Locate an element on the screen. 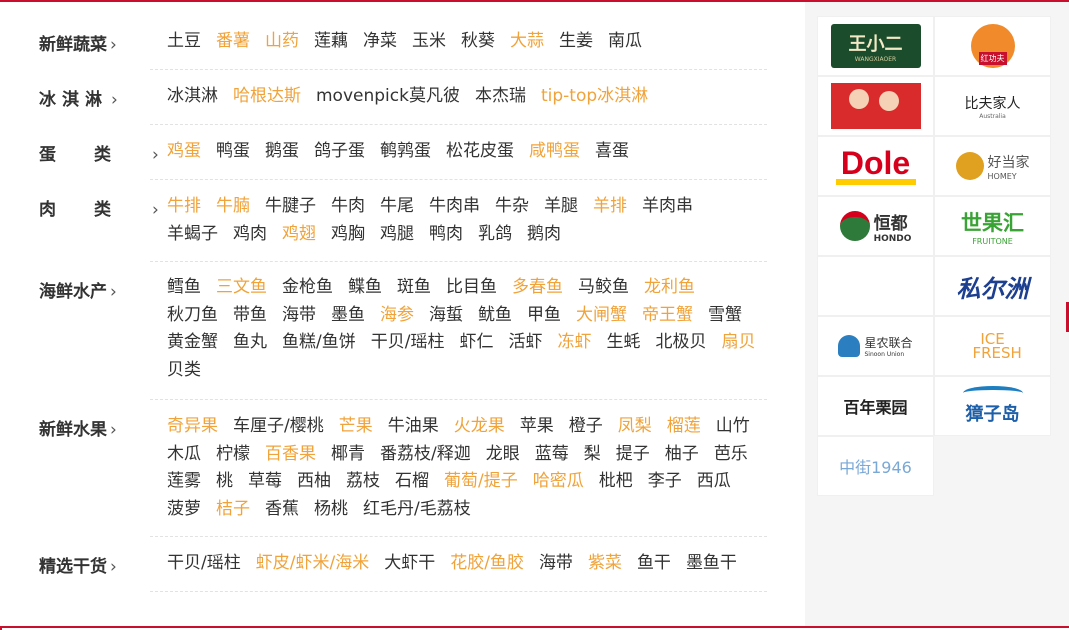 This screenshot has width=1069, height=630. category-title-fruit: 新鲜水果 › is located at coordinates (78, 427).